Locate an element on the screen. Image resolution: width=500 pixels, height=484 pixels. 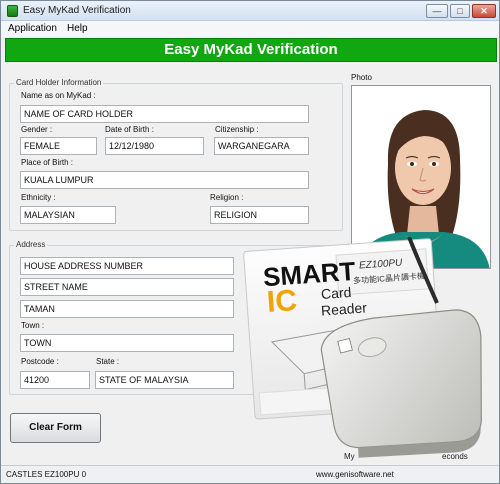
menu-help: Help is located at coordinates (77, 28).